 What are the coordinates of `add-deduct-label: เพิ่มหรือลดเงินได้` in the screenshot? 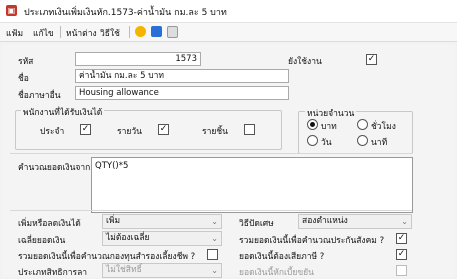 It's located at (49, 224).